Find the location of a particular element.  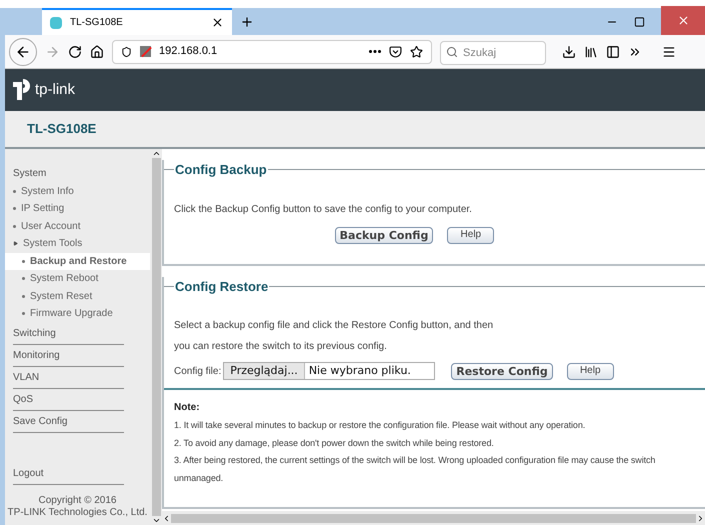

sidebar-item: System Tools is located at coordinates (77, 243).